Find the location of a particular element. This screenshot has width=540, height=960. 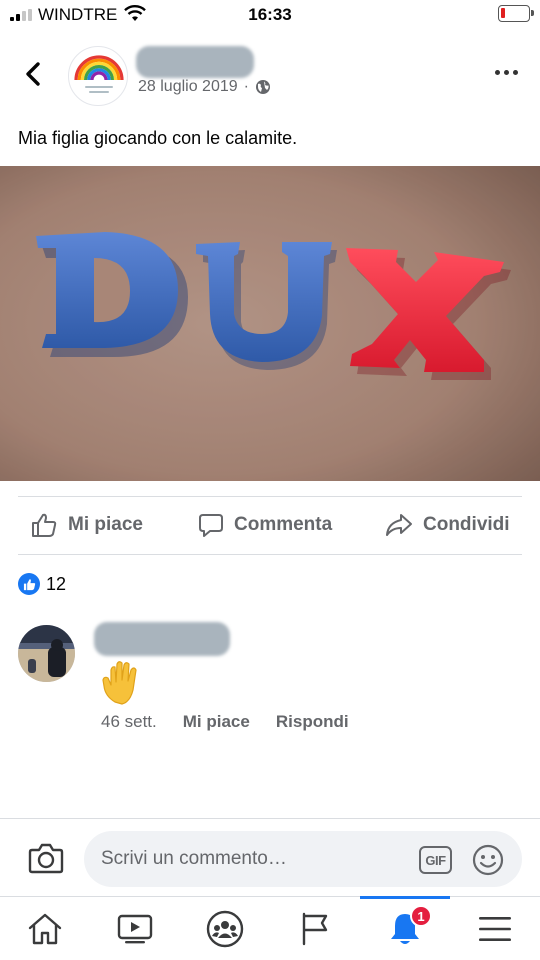

groups-icon is located at coordinates (225, 929).